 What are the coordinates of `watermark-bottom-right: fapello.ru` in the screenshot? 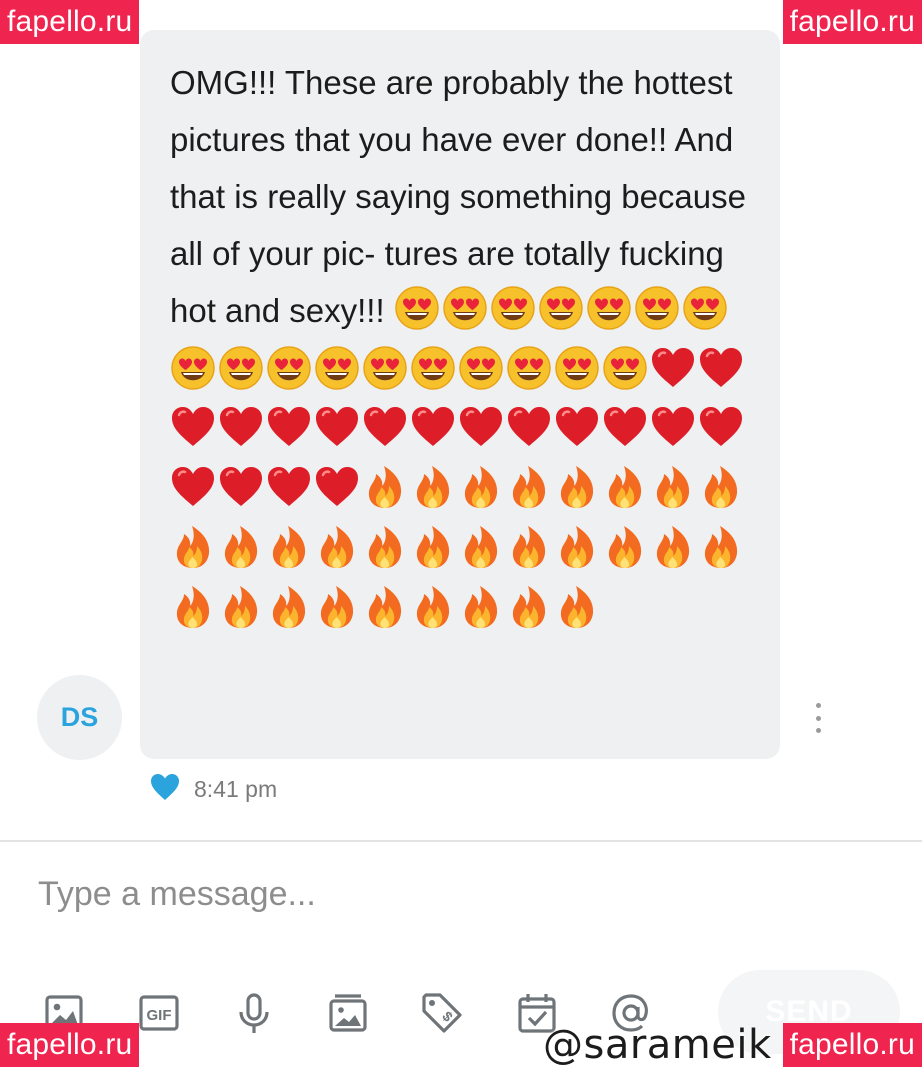 It's located at (852, 1045).